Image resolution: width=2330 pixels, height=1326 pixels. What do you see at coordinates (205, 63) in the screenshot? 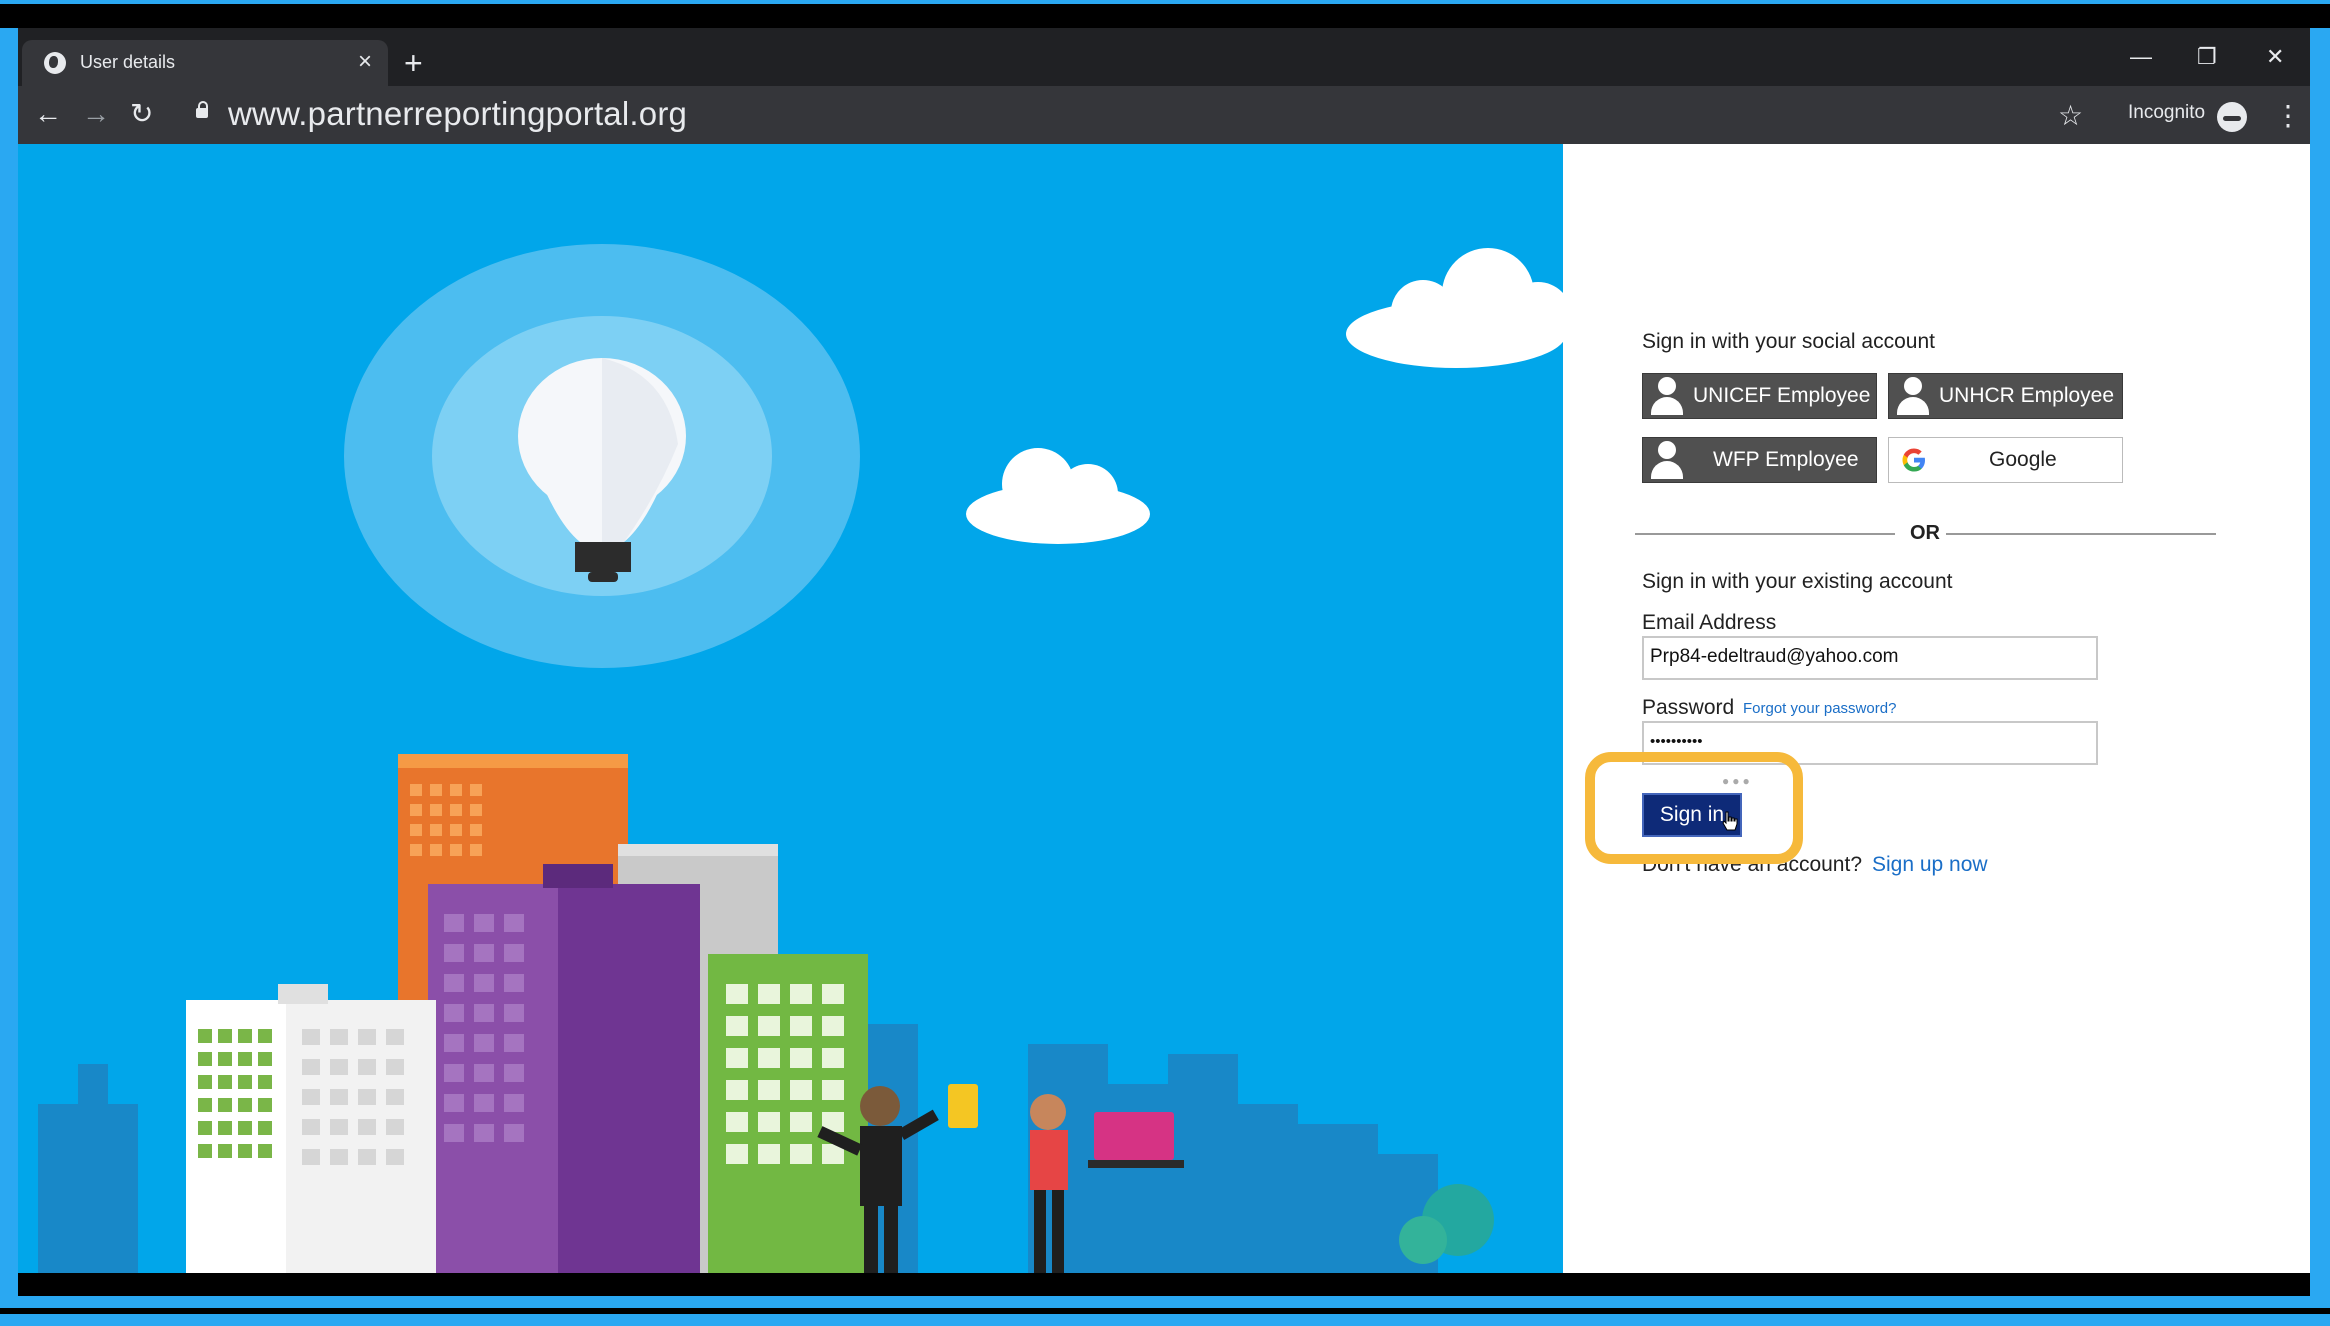
I see `browser-tab: User details ×` at bounding box center [205, 63].